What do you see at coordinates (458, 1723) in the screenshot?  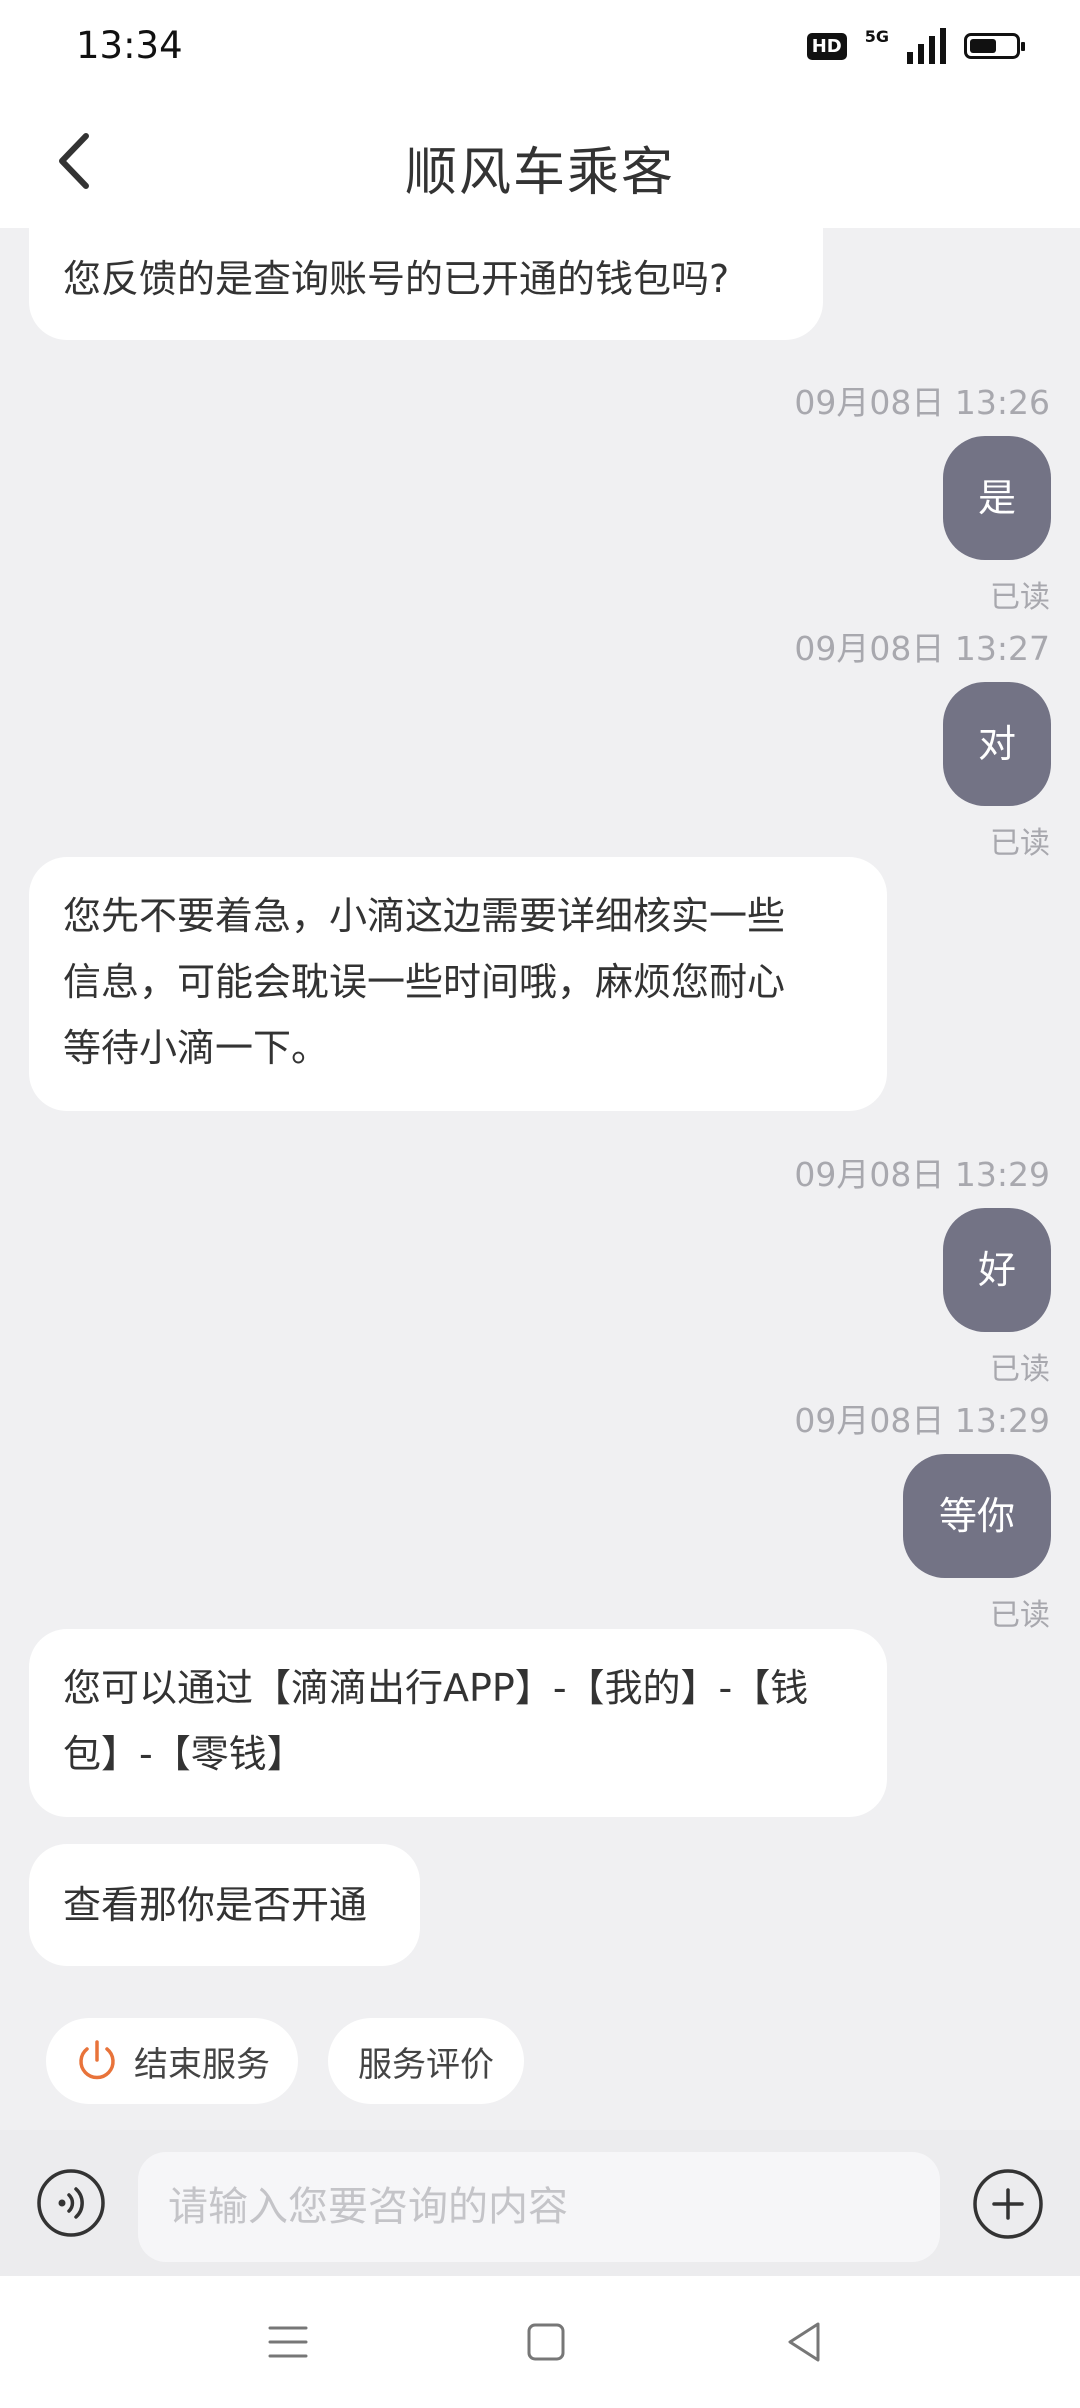 I see `agent-message: 您可以通过【滴滴出行APP】-【我的】-【钱 包】-【零钱】` at bounding box center [458, 1723].